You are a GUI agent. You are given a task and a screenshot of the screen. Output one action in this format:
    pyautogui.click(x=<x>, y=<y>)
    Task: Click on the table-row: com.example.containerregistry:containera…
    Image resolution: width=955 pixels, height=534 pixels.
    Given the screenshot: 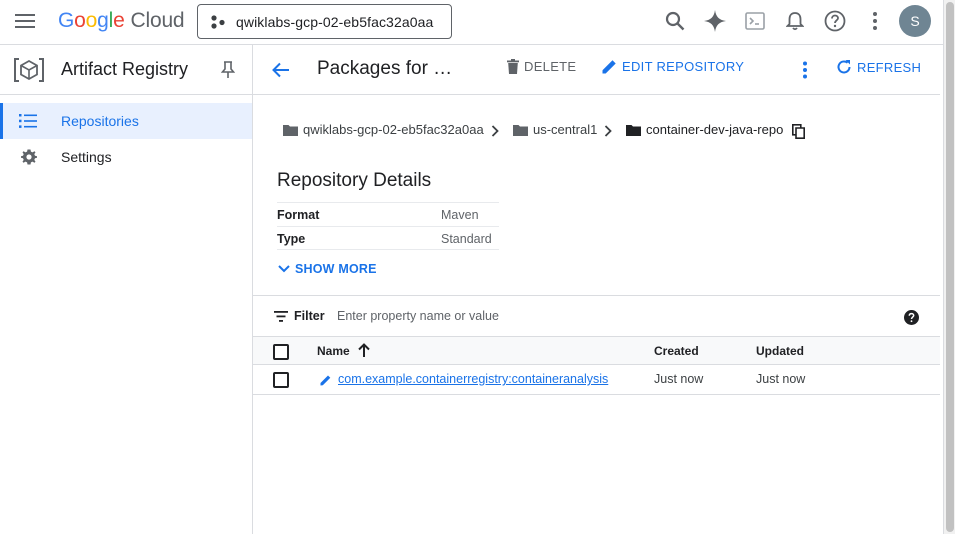 What is the action you would take?
    pyautogui.click(x=596, y=380)
    